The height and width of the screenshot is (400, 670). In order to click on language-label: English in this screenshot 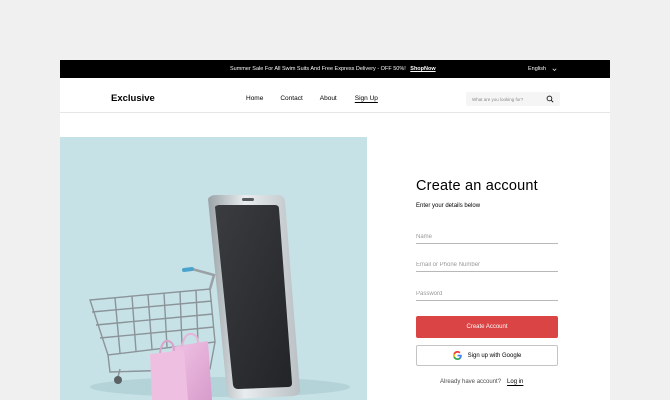, I will do `click(537, 69)`.